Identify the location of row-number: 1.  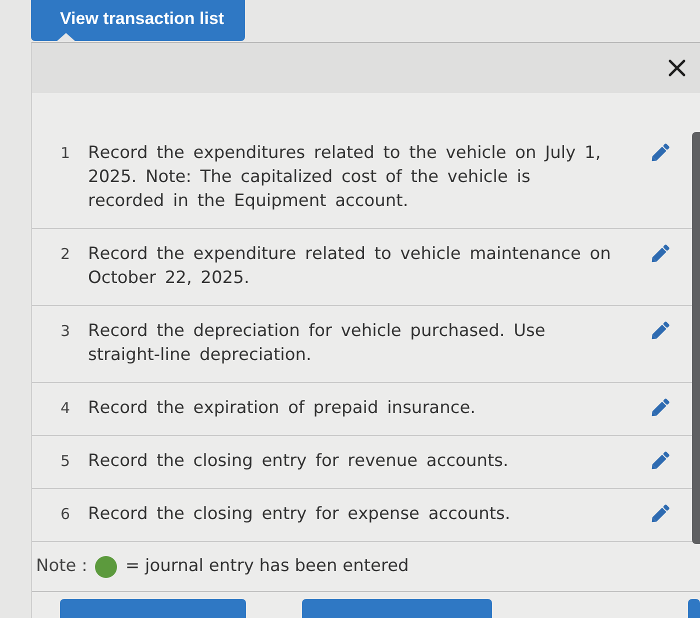
(65, 153).